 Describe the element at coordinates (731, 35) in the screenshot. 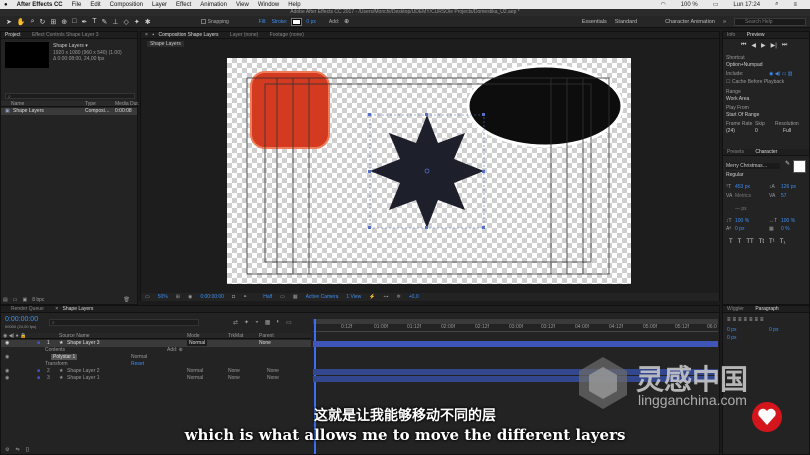

I see `tab-info: Info` at that location.